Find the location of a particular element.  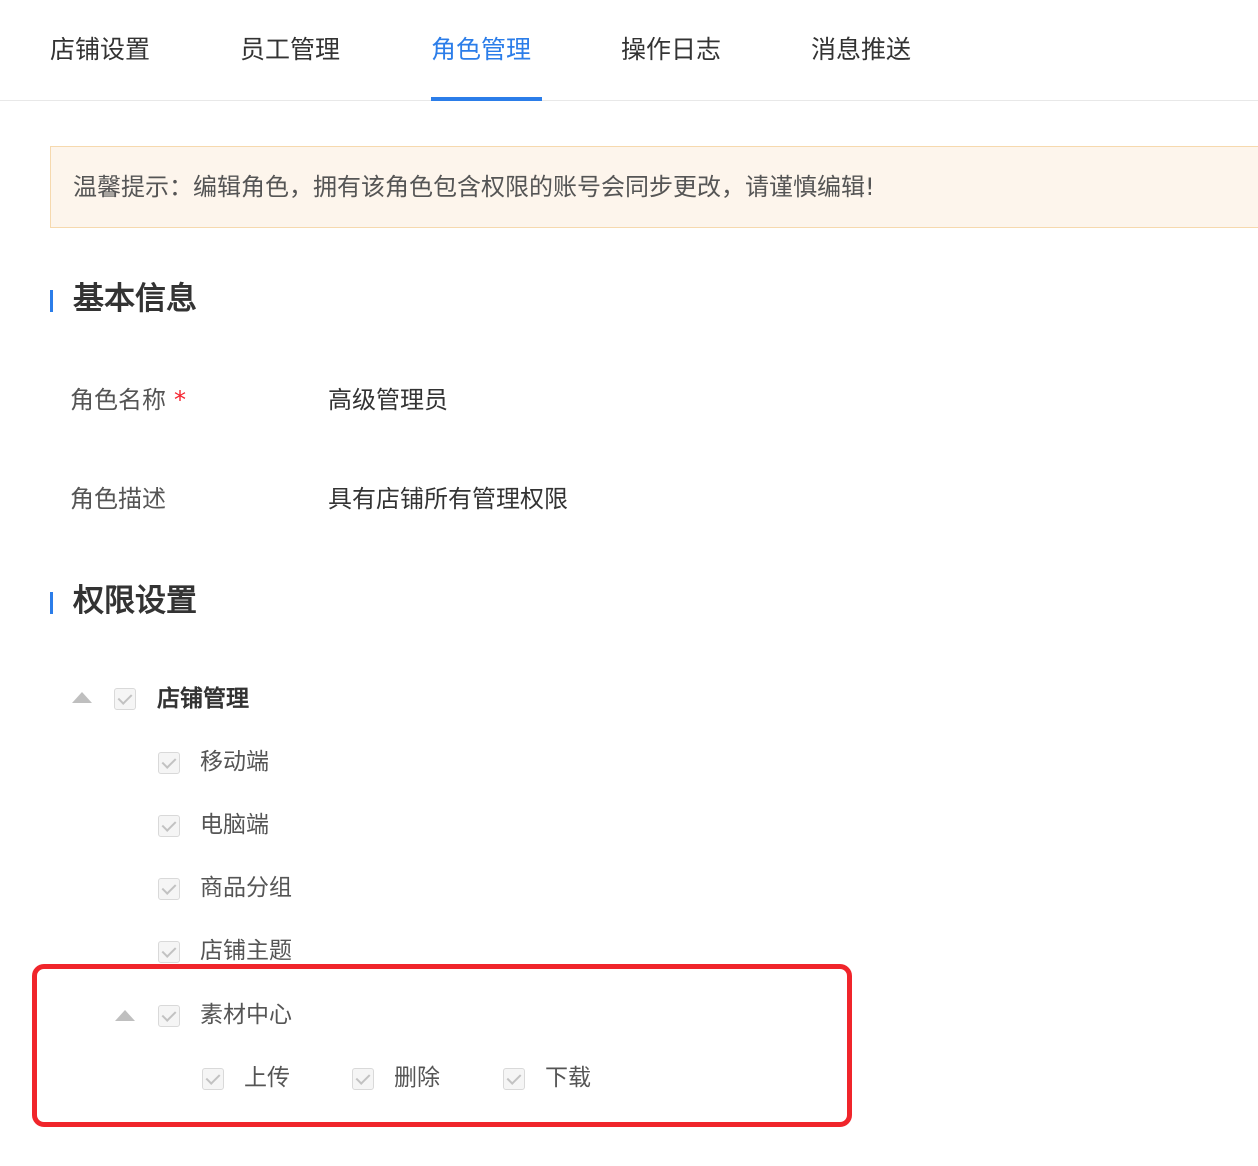

tree-node-store-management: 店铺管理 is located at coordinates (203, 699).